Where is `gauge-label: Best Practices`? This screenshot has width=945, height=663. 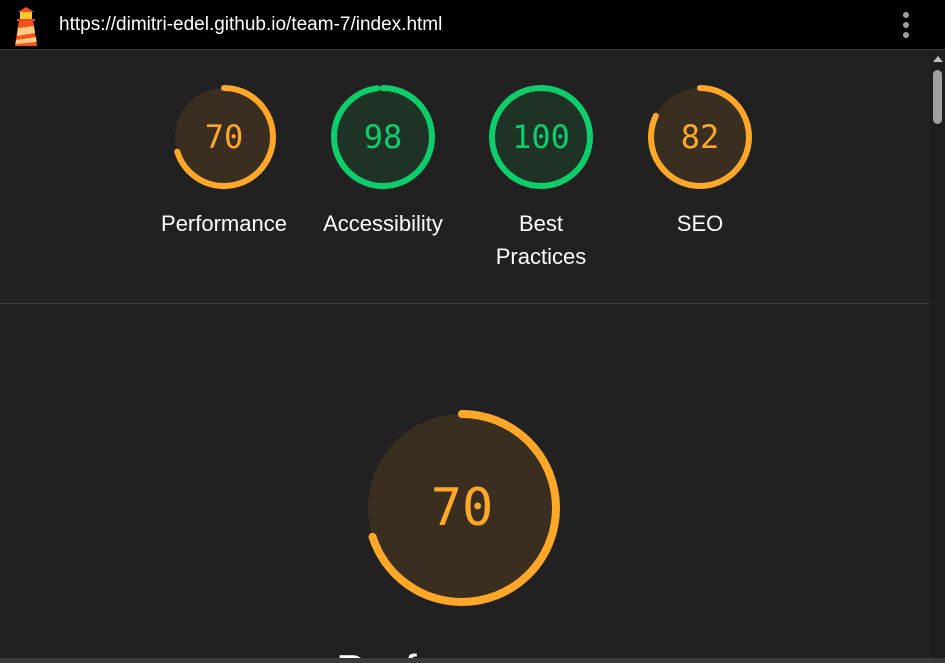
gauge-label: Best Practices is located at coordinates (541, 240).